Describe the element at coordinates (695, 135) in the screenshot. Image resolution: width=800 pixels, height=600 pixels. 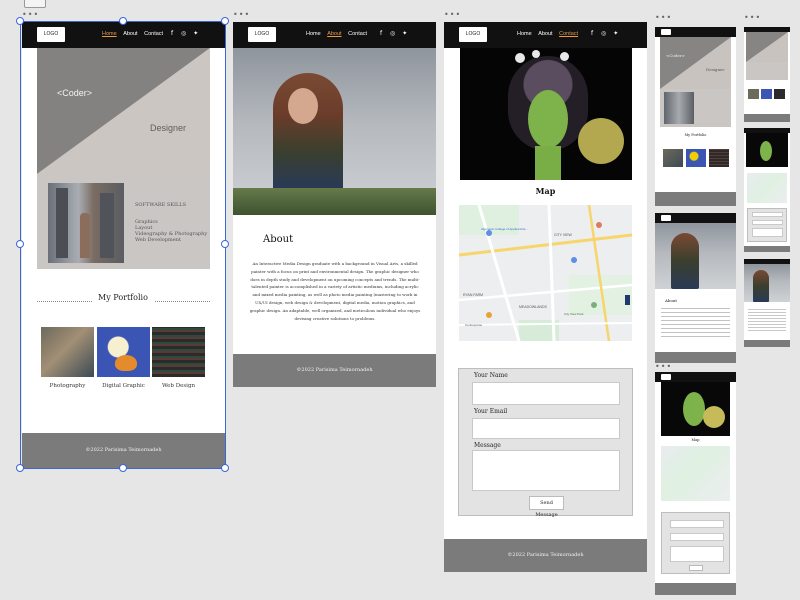
I see `portfolio-title: My Portfolio` at that location.